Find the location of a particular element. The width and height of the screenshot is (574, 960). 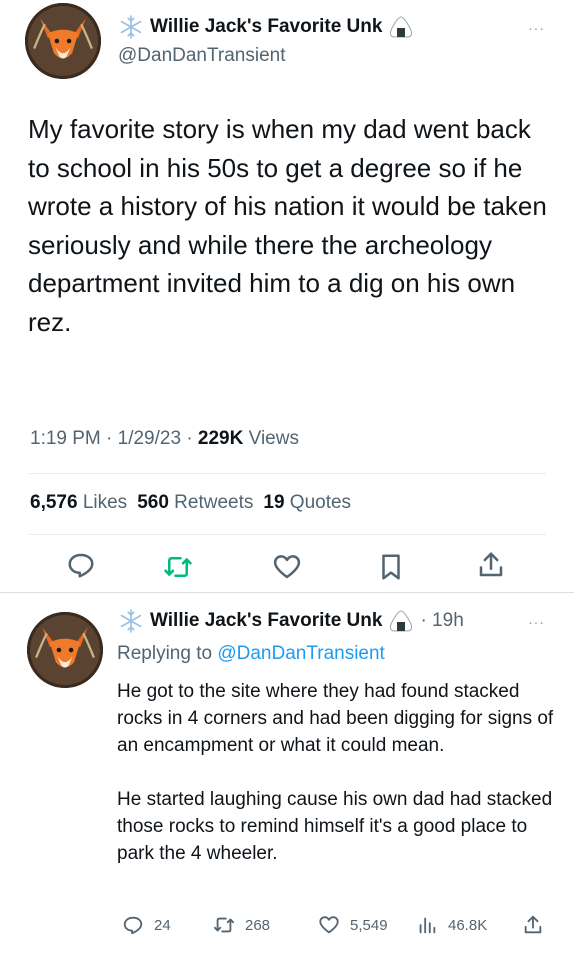

views-label: Views is located at coordinates (271, 438).